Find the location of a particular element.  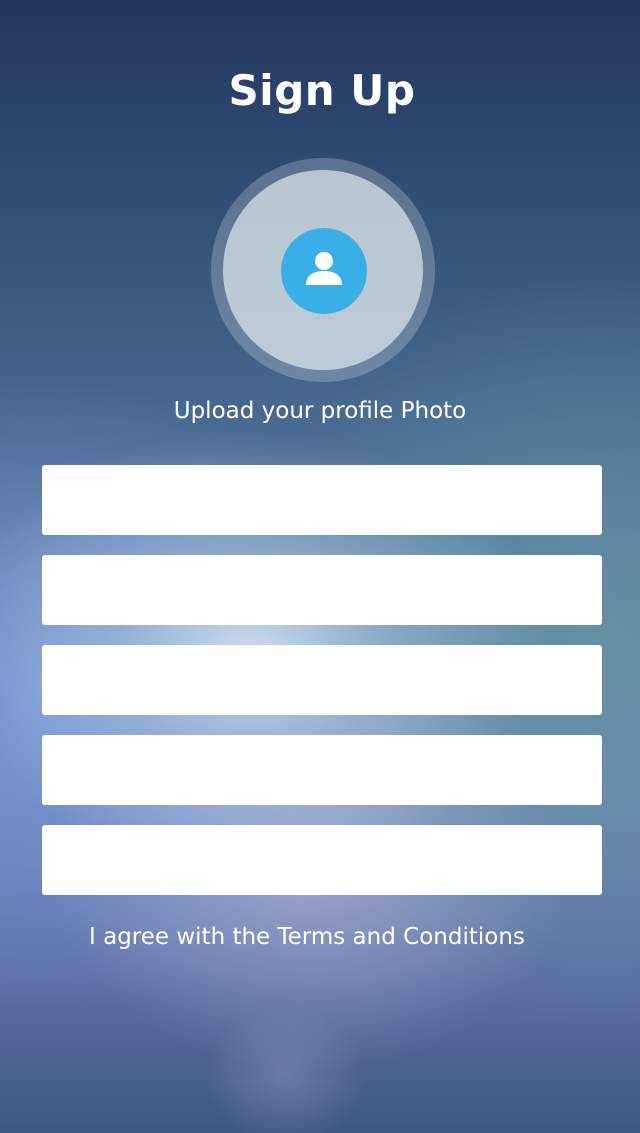

avatar is located at coordinates (324, 271).